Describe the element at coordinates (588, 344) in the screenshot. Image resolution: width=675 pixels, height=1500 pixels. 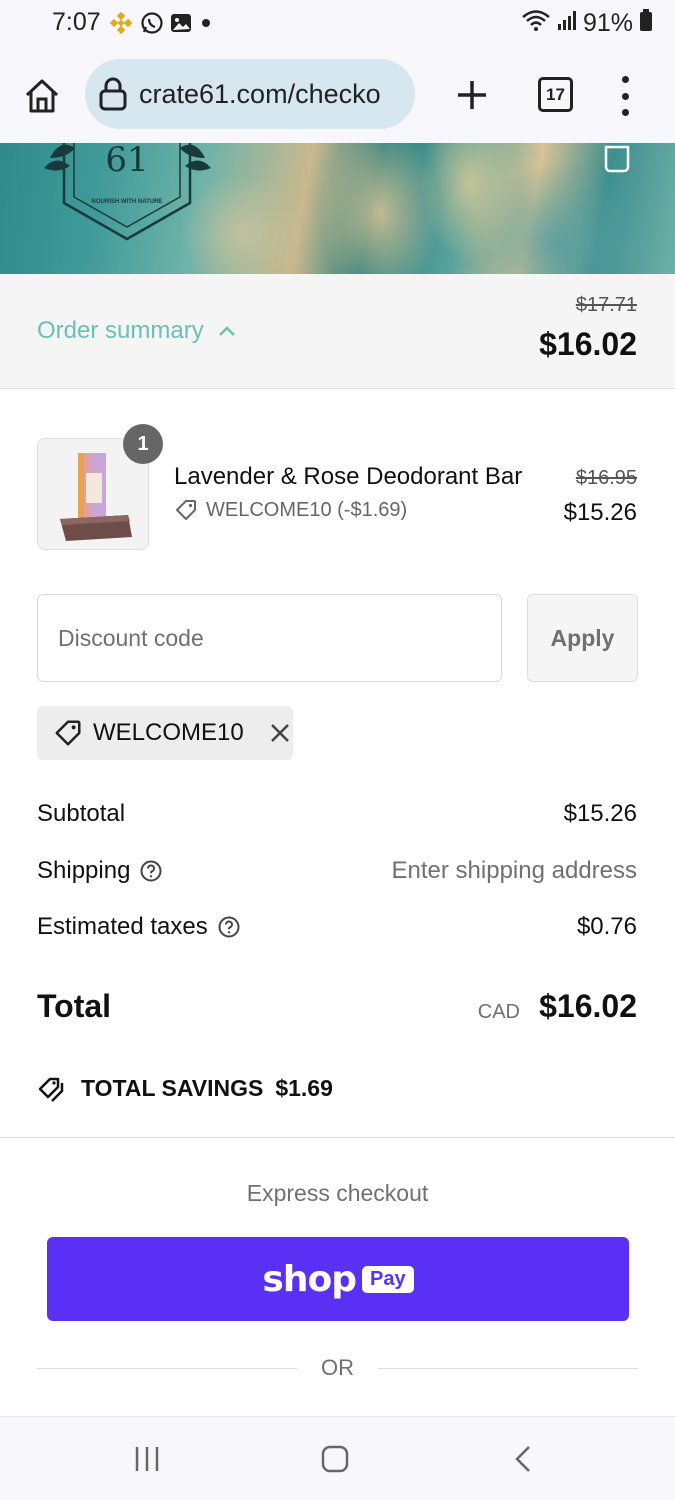
I see `summary-total: $16.02` at that location.